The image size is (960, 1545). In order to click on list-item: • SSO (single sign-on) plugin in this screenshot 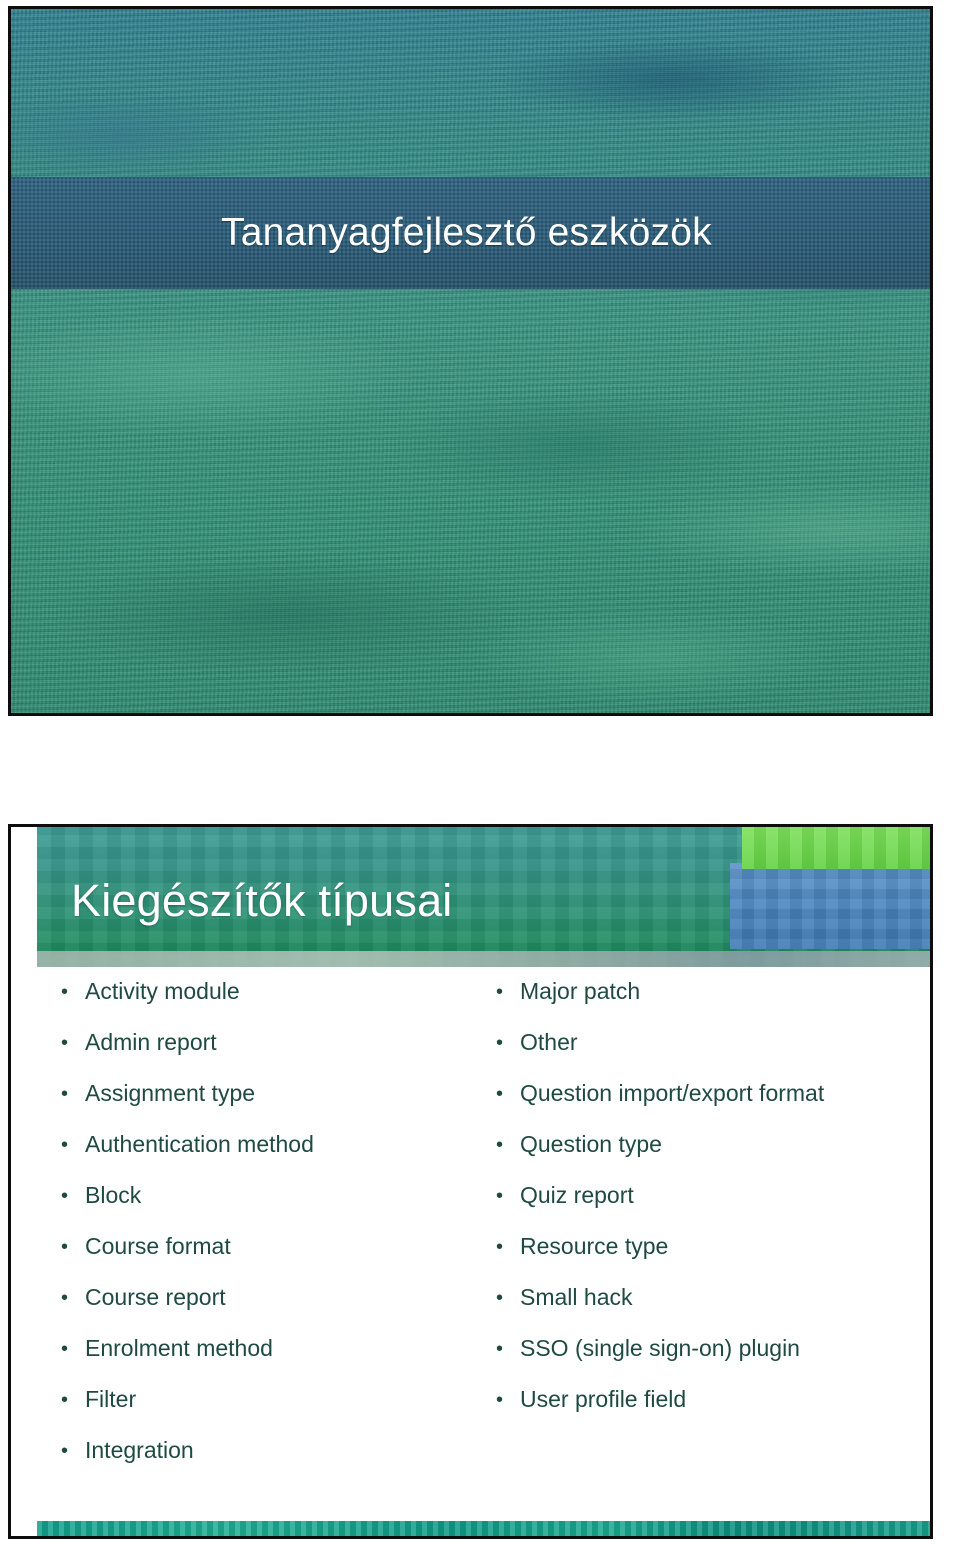, I will do `click(706, 1359)`.